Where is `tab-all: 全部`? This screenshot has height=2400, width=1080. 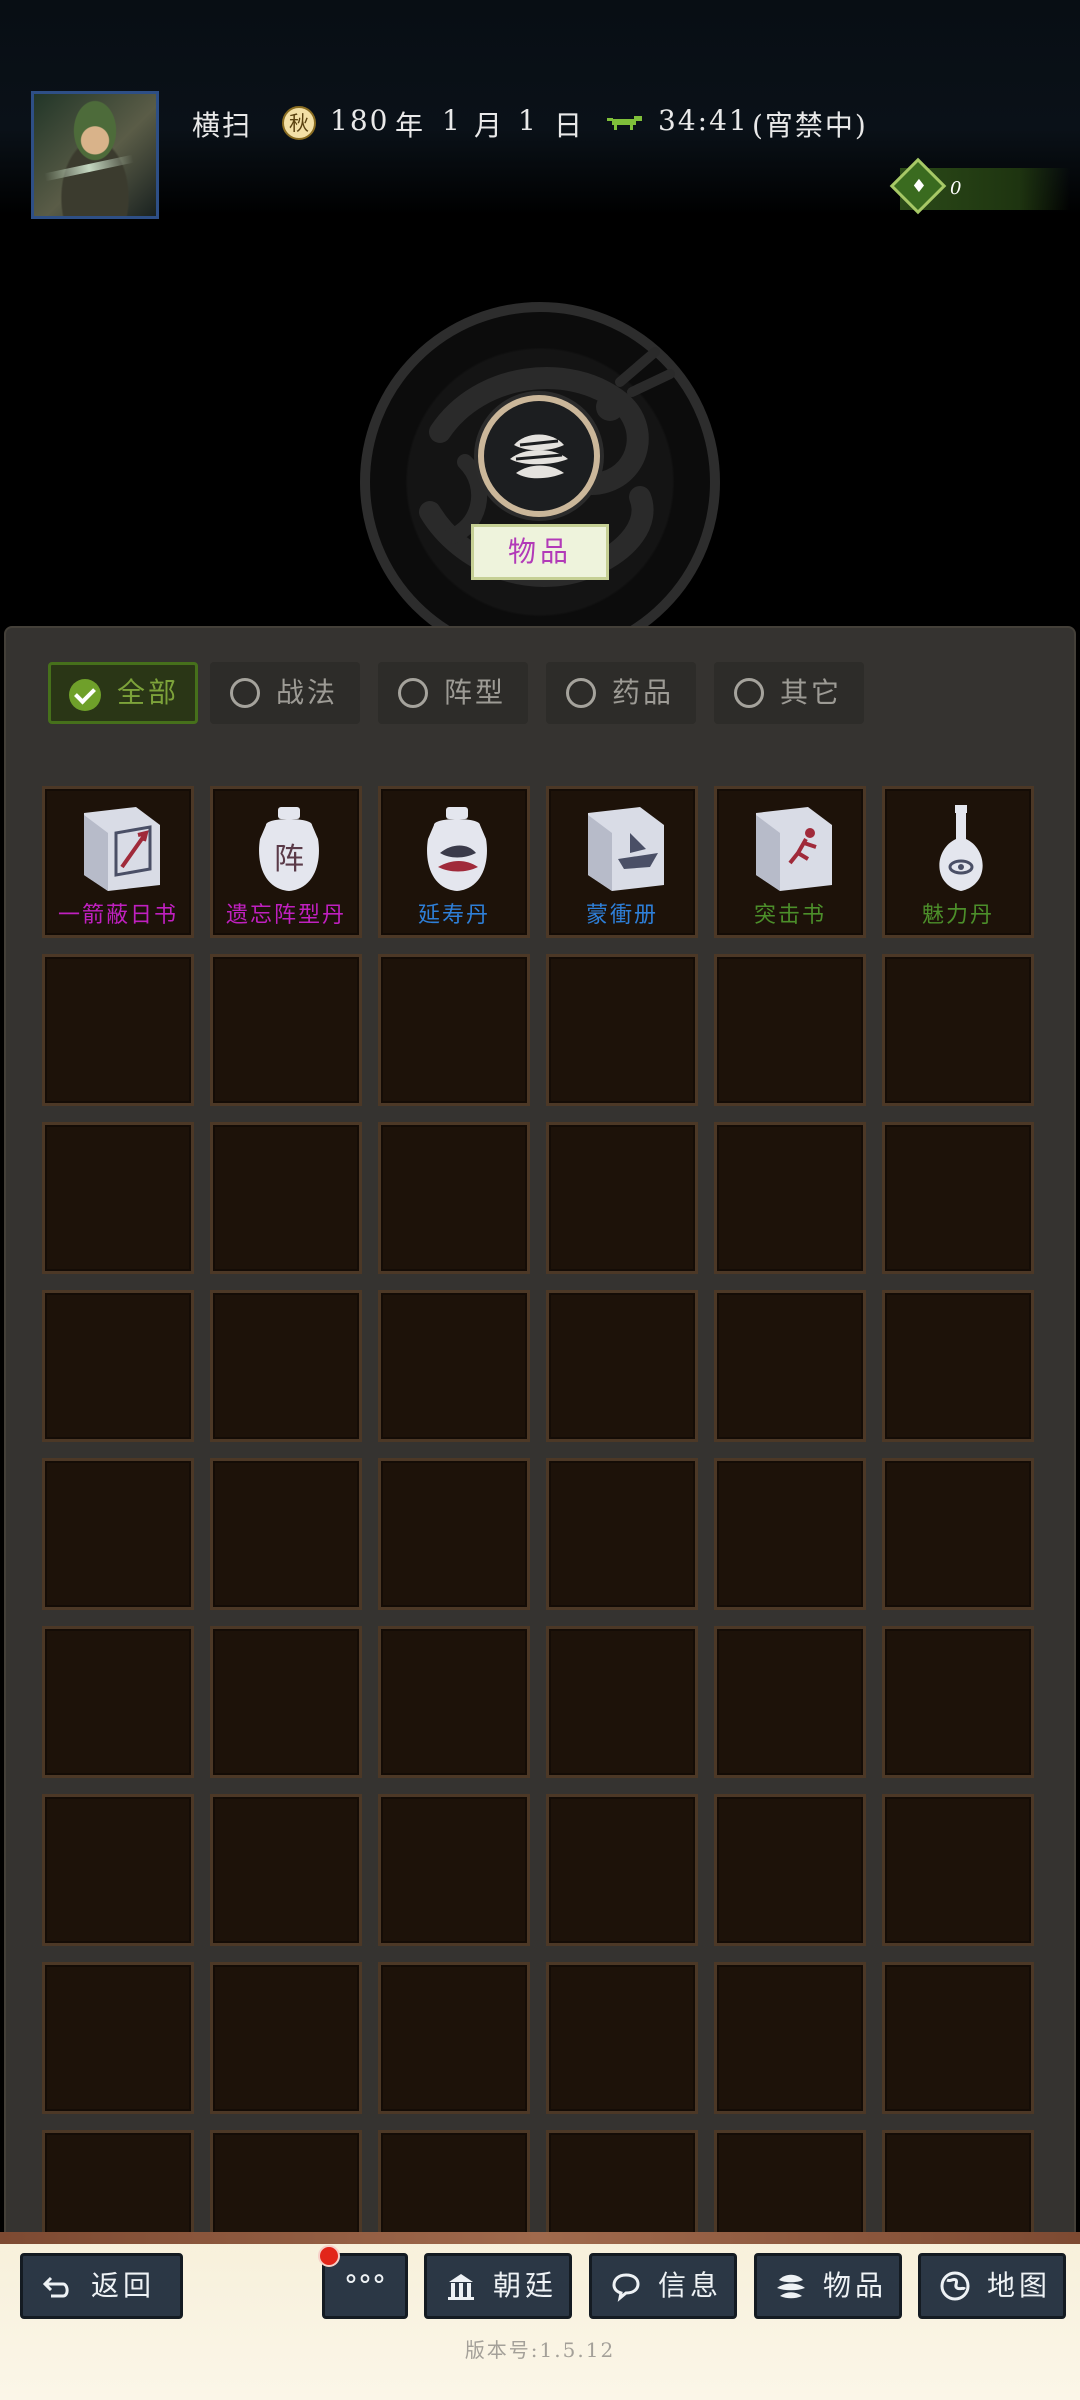 tab-all: 全部 is located at coordinates (123, 693).